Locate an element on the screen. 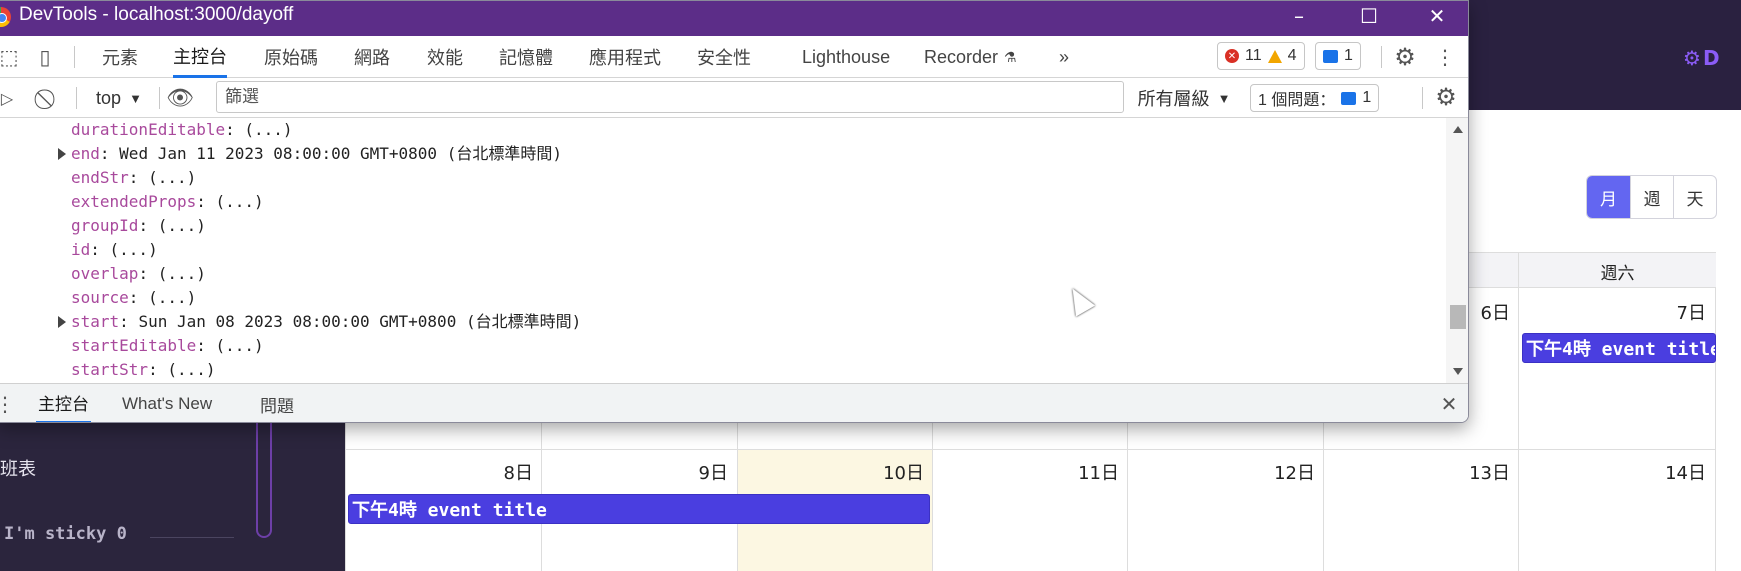  console-scrollbar is located at coordinates (1457, 250).